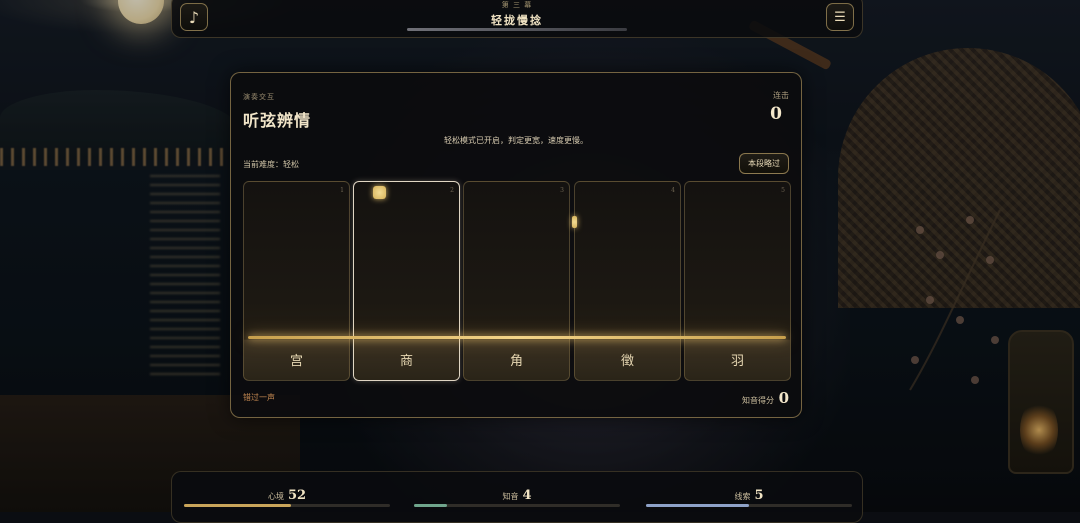 This screenshot has width=1080, height=523. What do you see at coordinates (764, 163) in the screenshot?
I see `skip-section-button: 本段略过` at bounding box center [764, 163].